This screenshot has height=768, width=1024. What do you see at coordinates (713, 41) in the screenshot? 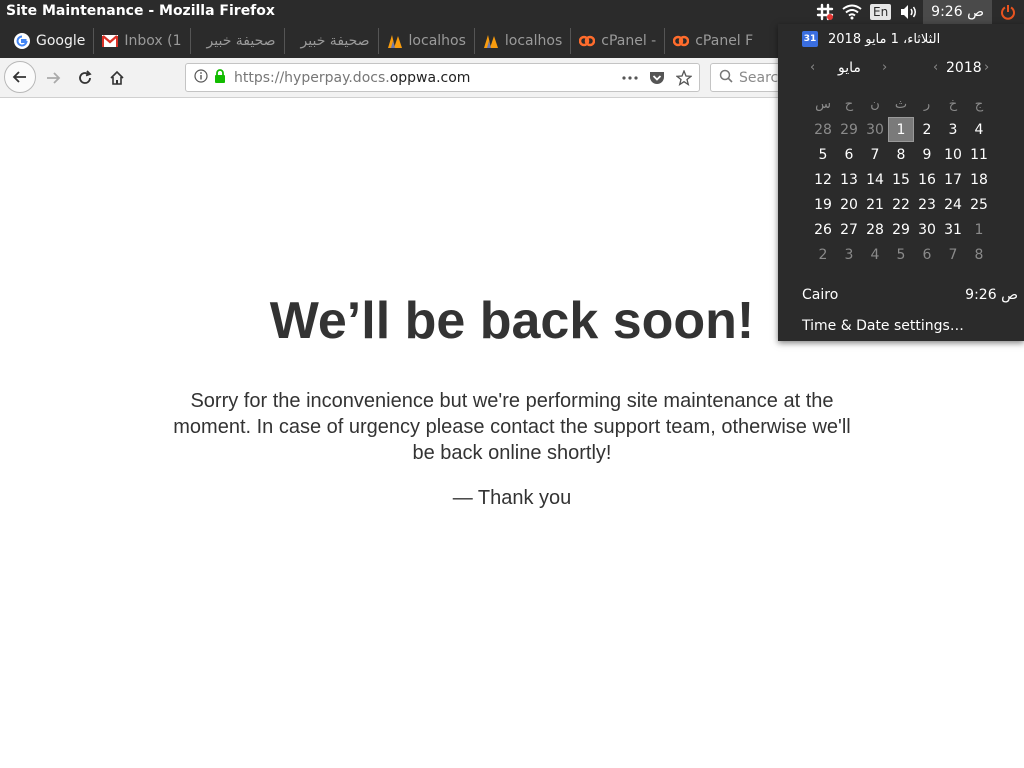
I see `bookmark-item: cPanel F` at bounding box center [713, 41].